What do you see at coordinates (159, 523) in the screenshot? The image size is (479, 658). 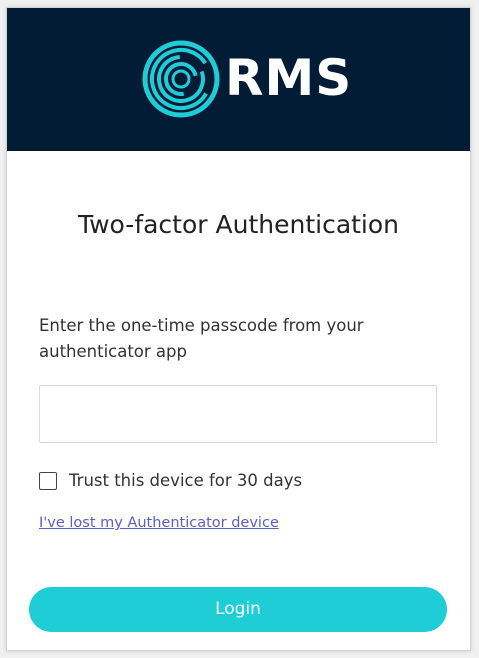 I see `lost-authenticator-link: I've lost my Authenticator device` at bounding box center [159, 523].